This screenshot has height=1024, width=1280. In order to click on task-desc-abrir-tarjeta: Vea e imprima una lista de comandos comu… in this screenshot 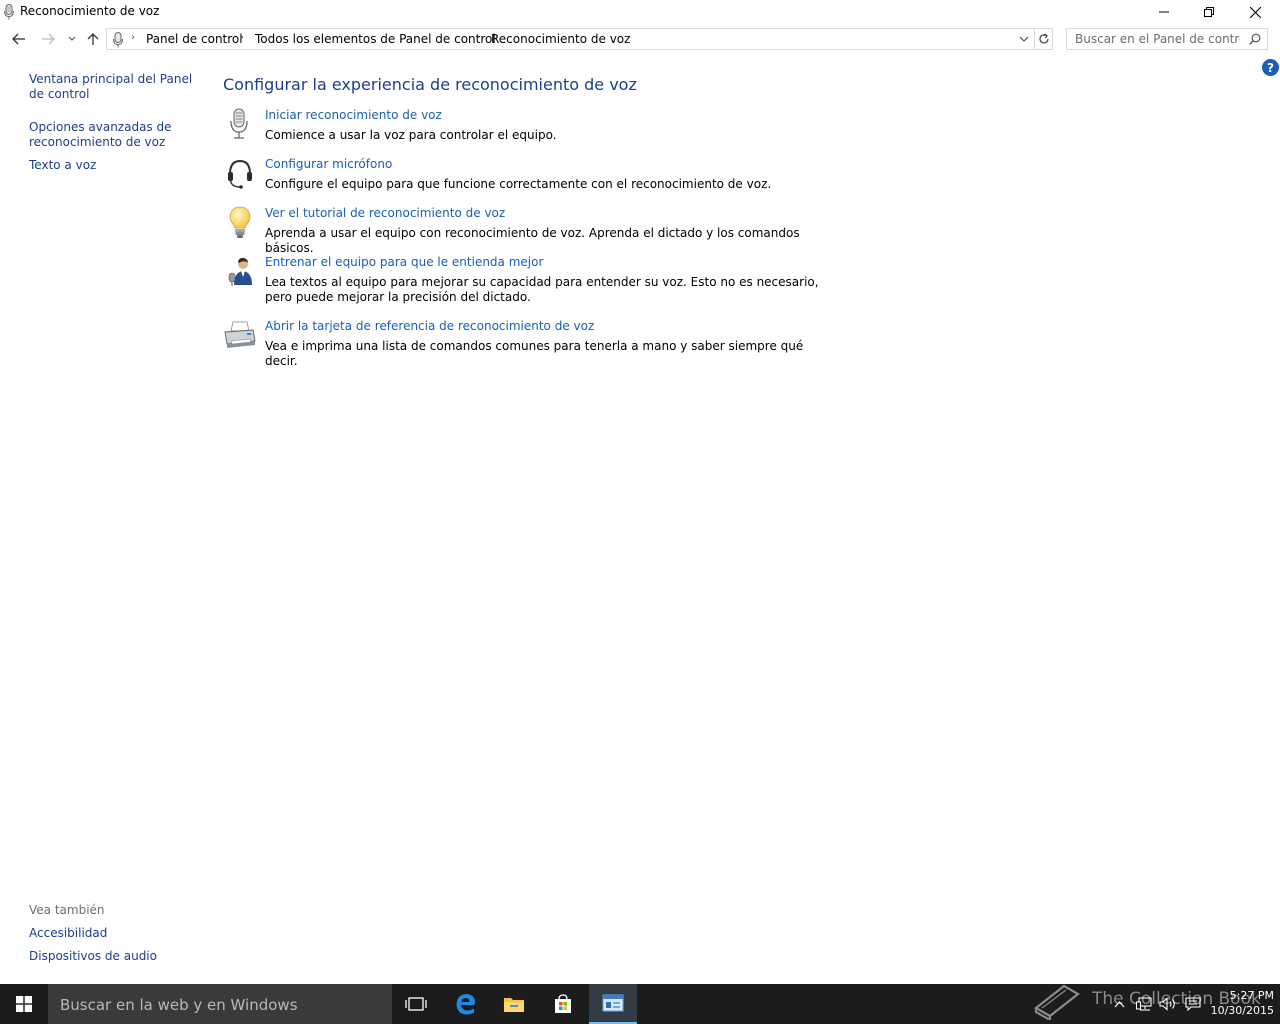, I will do `click(534, 353)`.